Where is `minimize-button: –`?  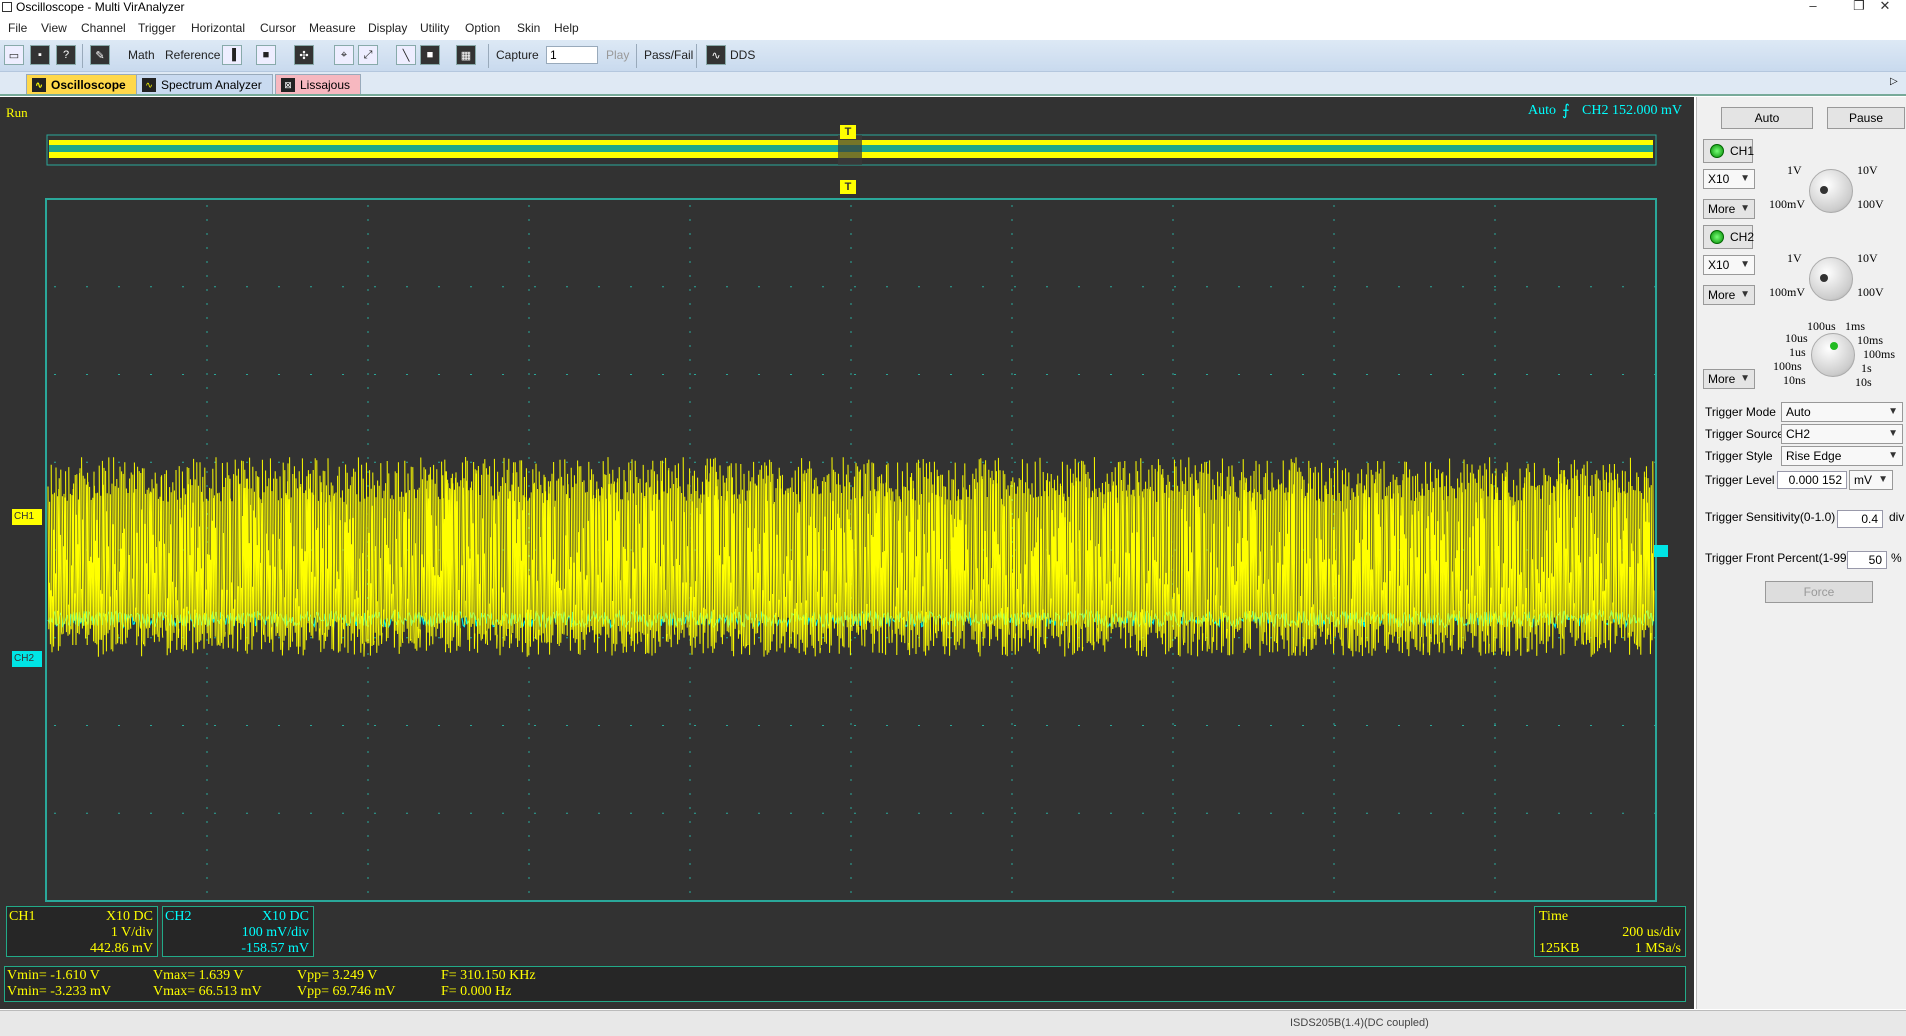 minimize-button: – is located at coordinates (1813, 8).